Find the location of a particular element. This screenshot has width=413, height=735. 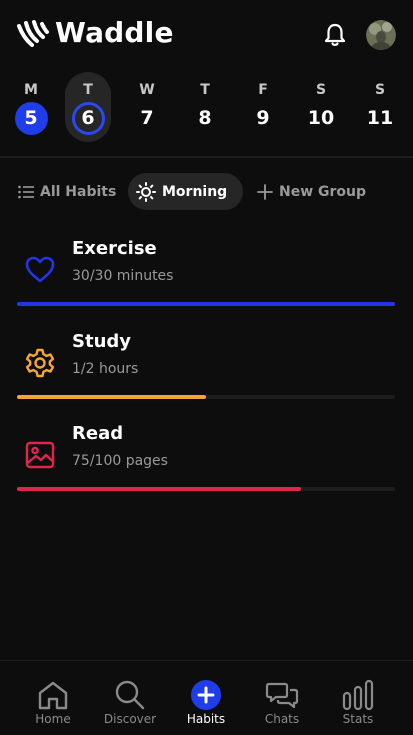

avatar is located at coordinates (381, 35).